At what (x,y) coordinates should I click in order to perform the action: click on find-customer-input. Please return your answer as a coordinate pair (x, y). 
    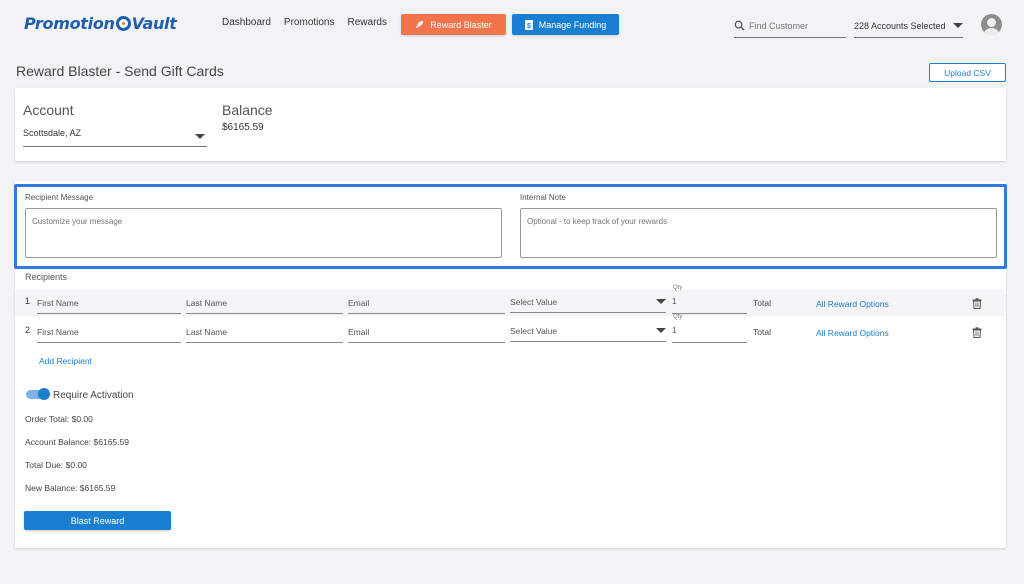
    Looking at the image, I should click on (794, 25).